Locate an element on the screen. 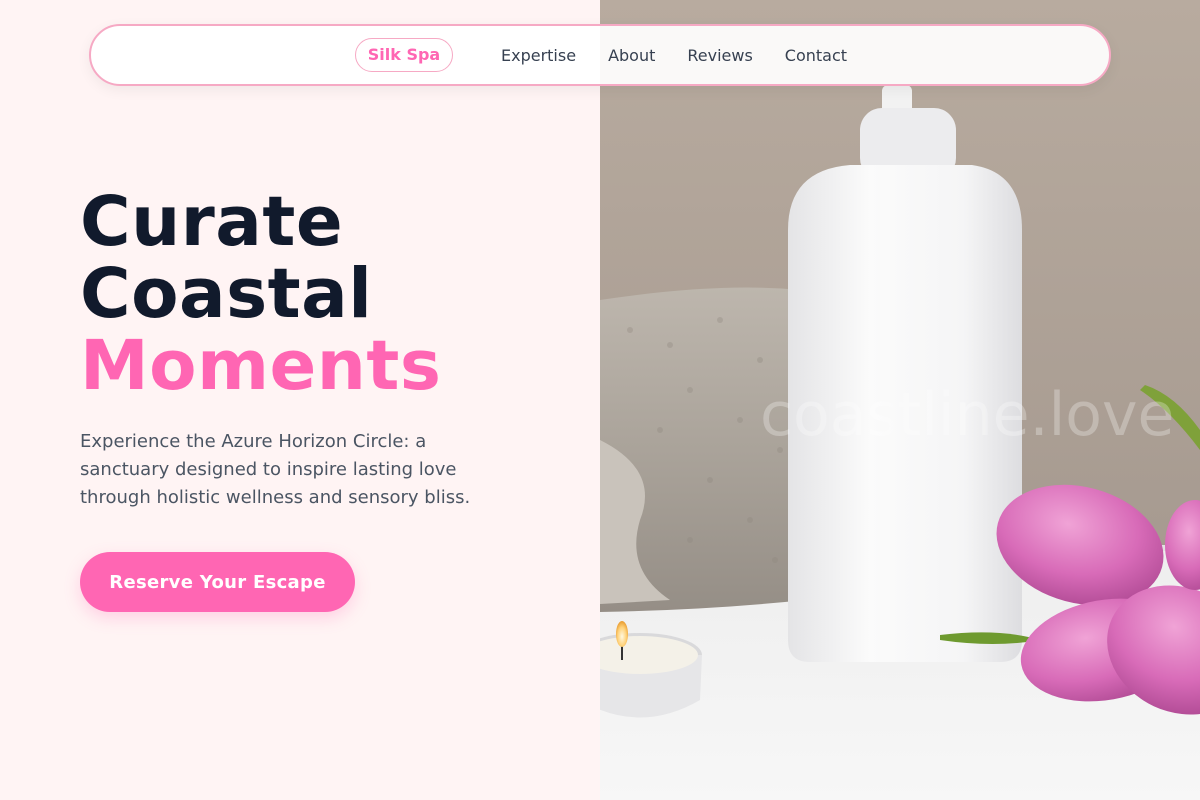 Image resolution: width=1200 pixels, height=800 pixels. nav-link-reviews: Reviews is located at coordinates (719, 55).